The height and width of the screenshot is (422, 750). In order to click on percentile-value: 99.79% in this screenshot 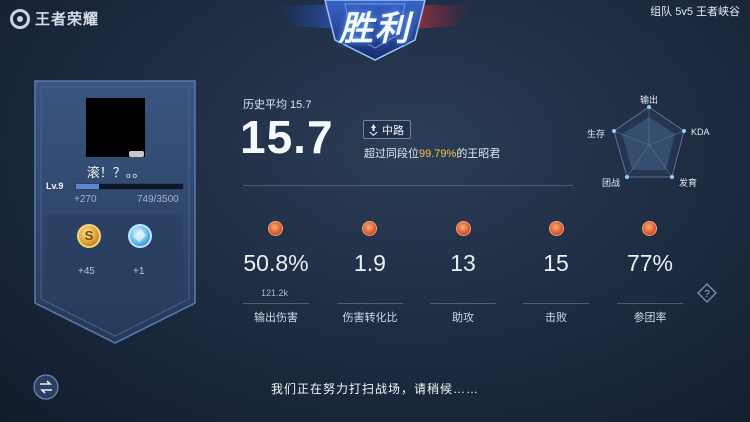, I will do `click(438, 154)`.